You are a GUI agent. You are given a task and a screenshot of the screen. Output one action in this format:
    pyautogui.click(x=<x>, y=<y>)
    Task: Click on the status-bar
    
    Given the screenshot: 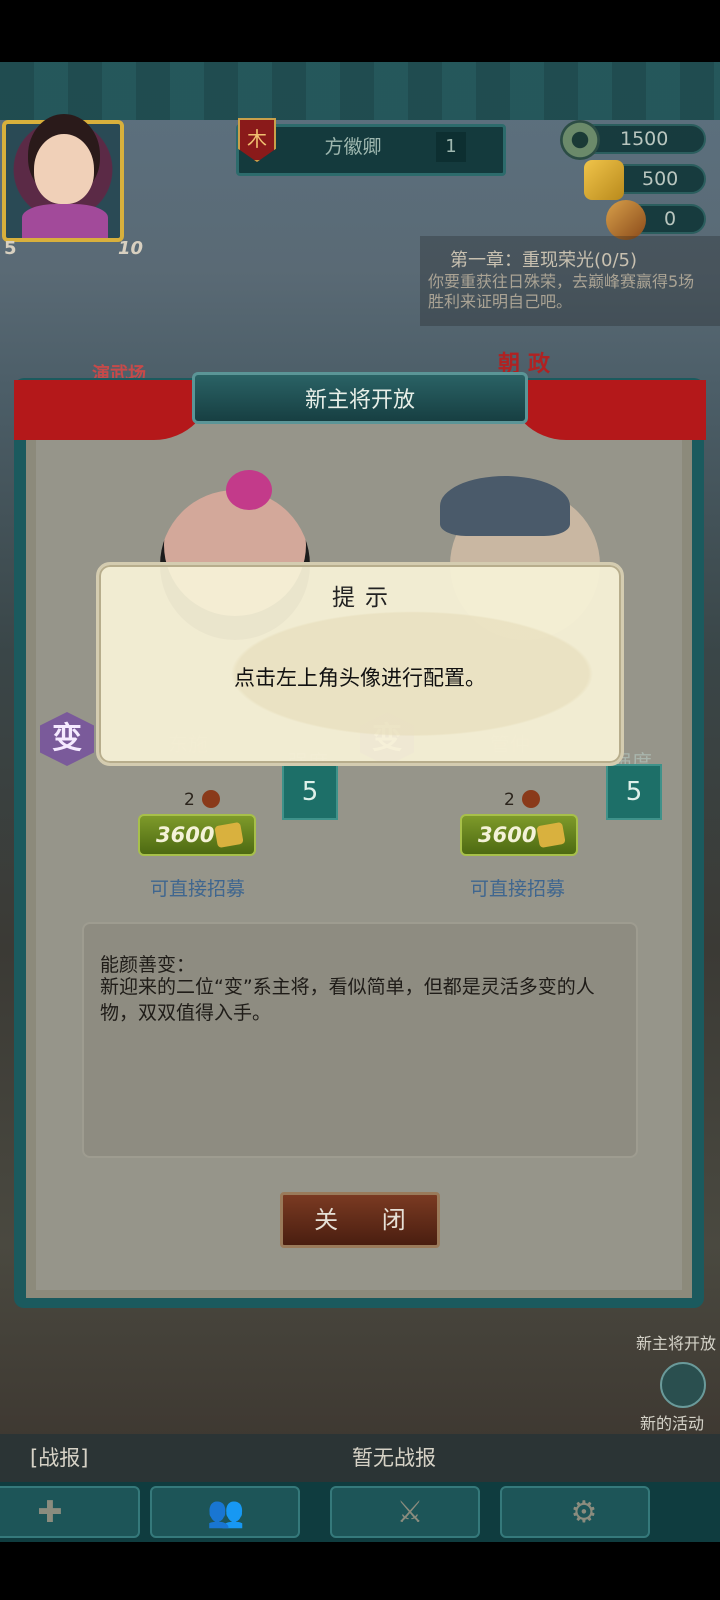 What is the action you would take?
    pyautogui.click(x=360, y=31)
    